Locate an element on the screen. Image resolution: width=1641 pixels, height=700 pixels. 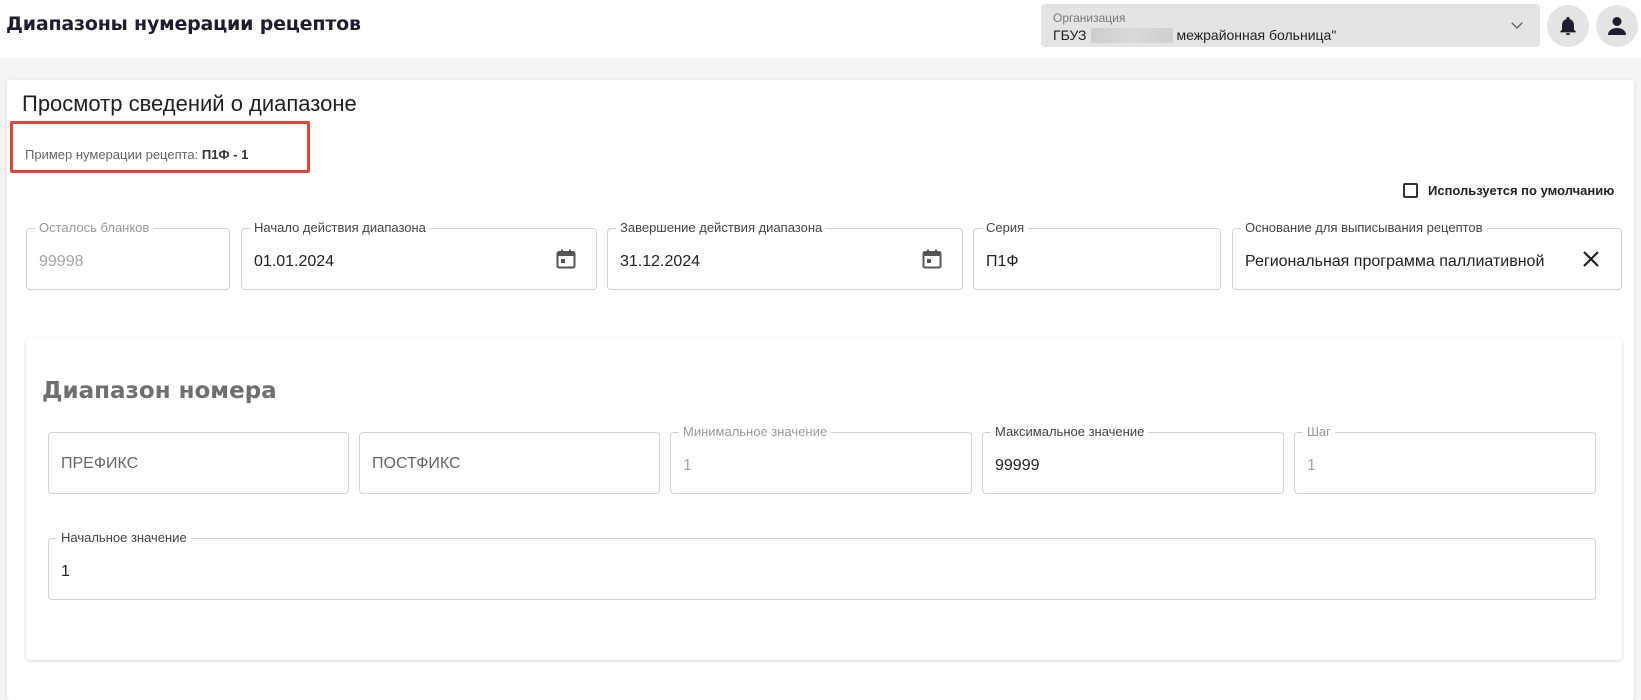
remaining-blanks-field: Осталось бланков 99998 is located at coordinates (128, 255).